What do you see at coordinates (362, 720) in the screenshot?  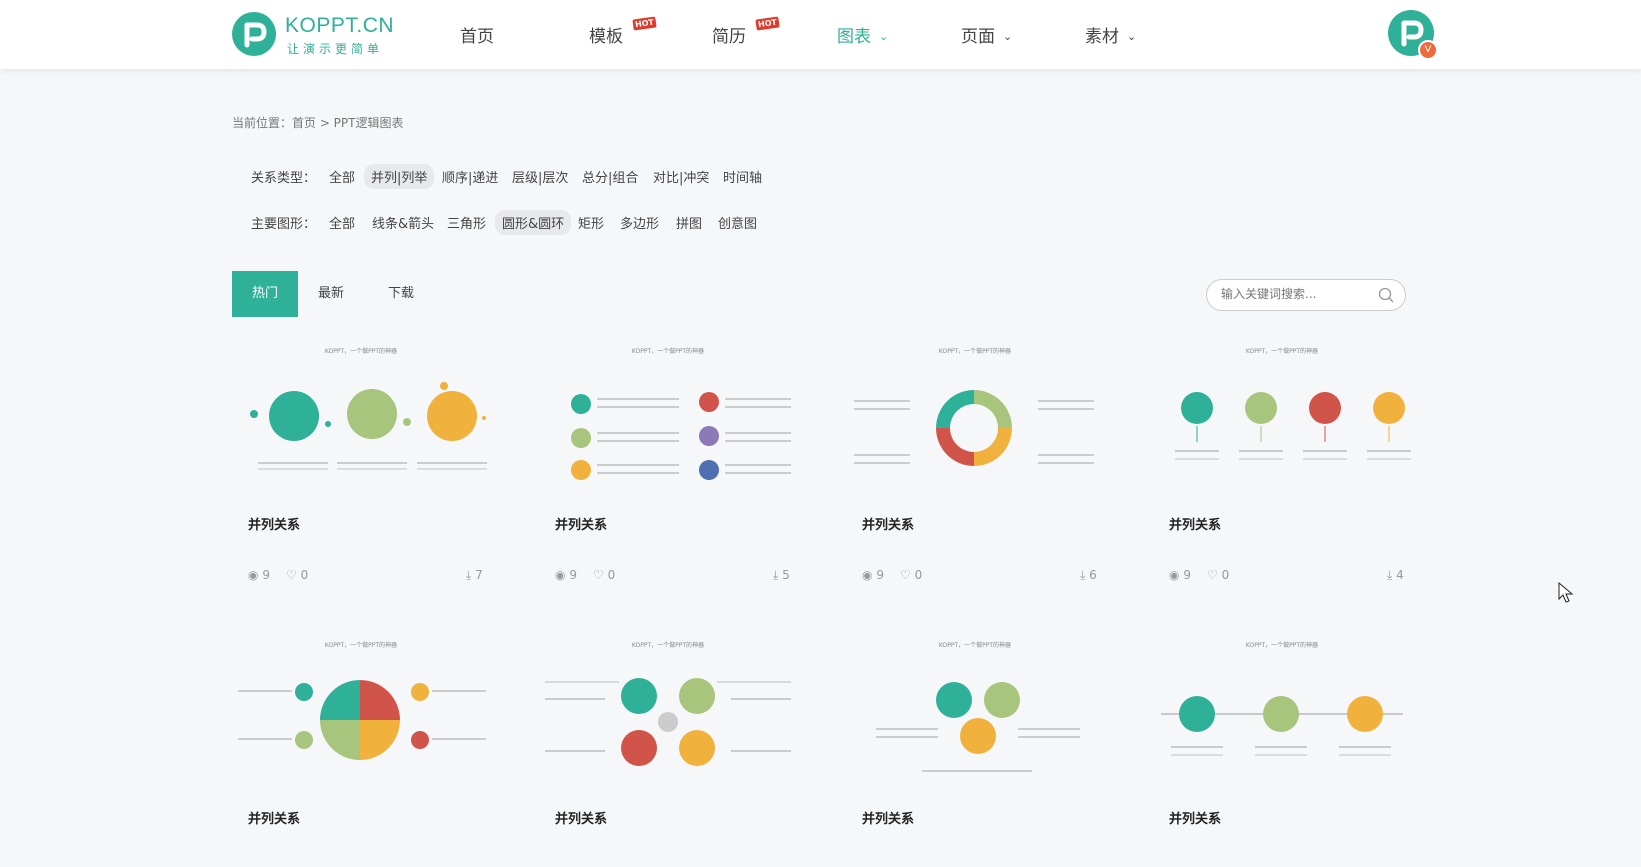 I see `pie-quadrant-diagram` at bounding box center [362, 720].